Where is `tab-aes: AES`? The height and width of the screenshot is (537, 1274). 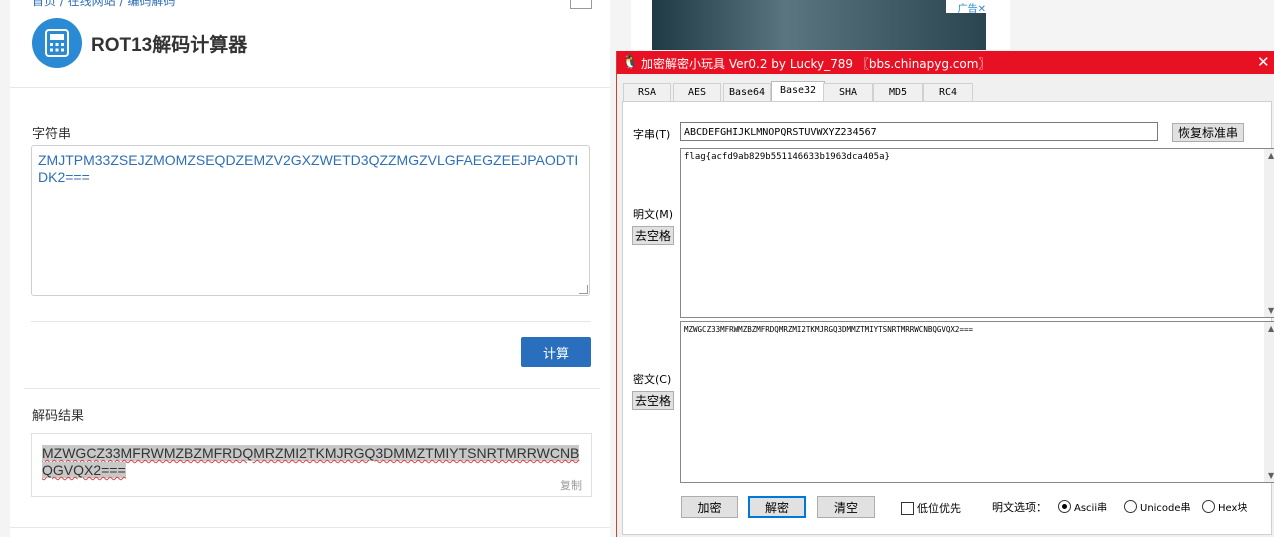
tab-aes: AES is located at coordinates (697, 92).